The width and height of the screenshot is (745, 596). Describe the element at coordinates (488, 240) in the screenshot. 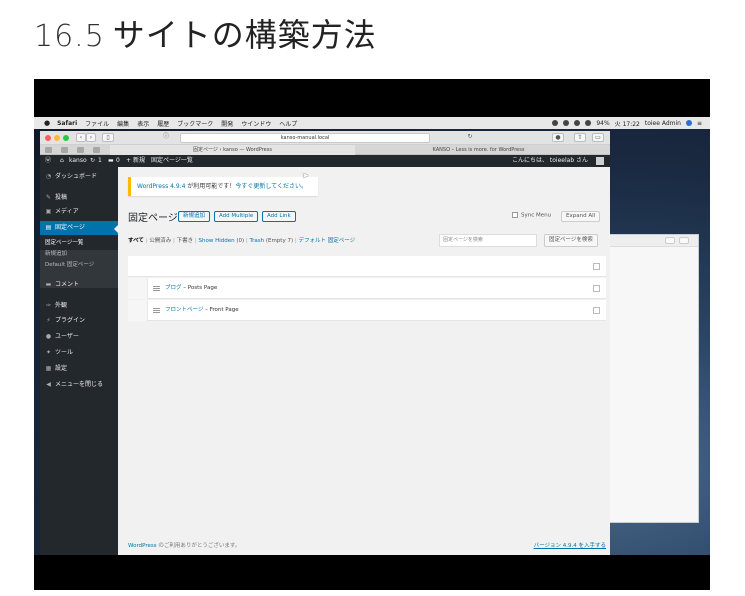

I see `search-input: 固定ページを検索` at that location.